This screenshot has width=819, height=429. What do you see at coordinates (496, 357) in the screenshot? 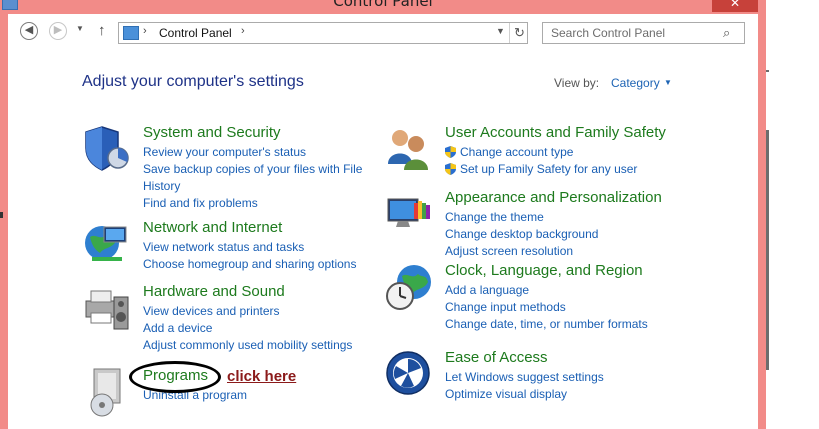
I see `category-title: Ease of Access` at bounding box center [496, 357].